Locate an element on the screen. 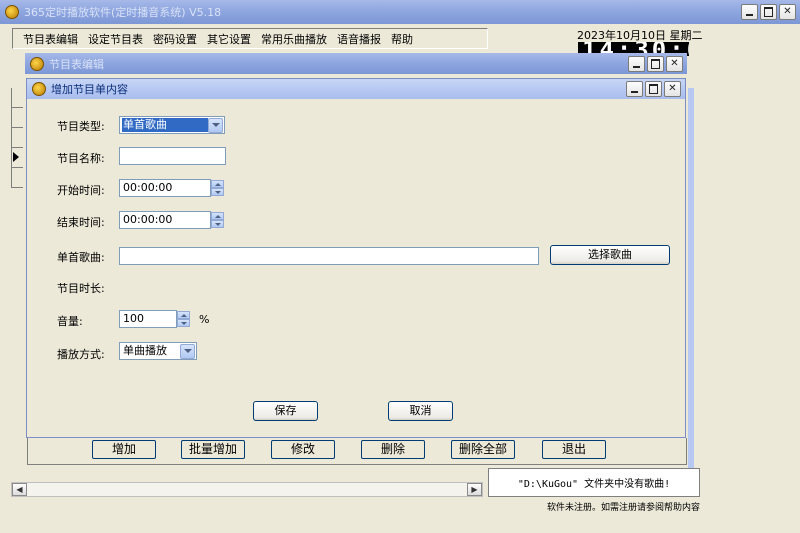  delete-all-button: 删除全部 is located at coordinates (483, 449).